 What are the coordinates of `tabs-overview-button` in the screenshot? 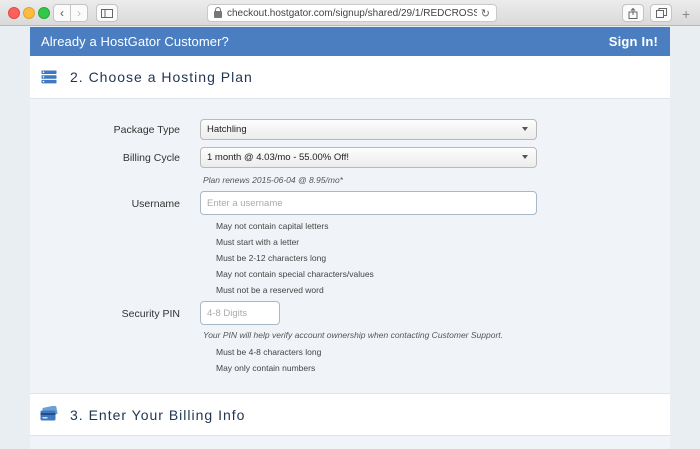 It's located at (661, 13).